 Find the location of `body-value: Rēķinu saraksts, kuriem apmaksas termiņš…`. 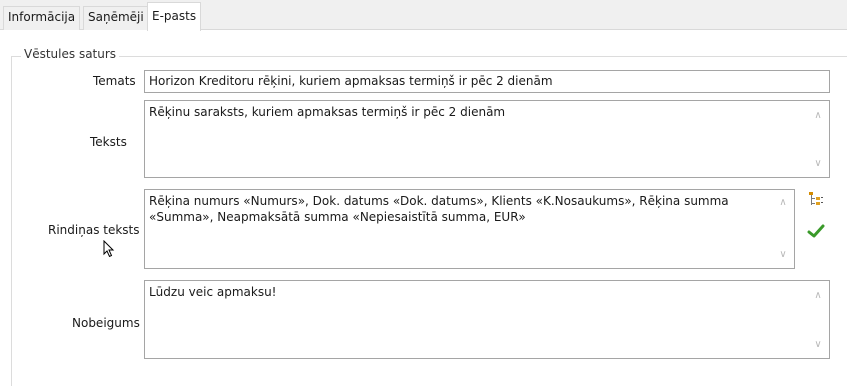

body-value: Rēķinu saraksts, kuriem apmaksas termiņš… is located at coordinates (327, 112).